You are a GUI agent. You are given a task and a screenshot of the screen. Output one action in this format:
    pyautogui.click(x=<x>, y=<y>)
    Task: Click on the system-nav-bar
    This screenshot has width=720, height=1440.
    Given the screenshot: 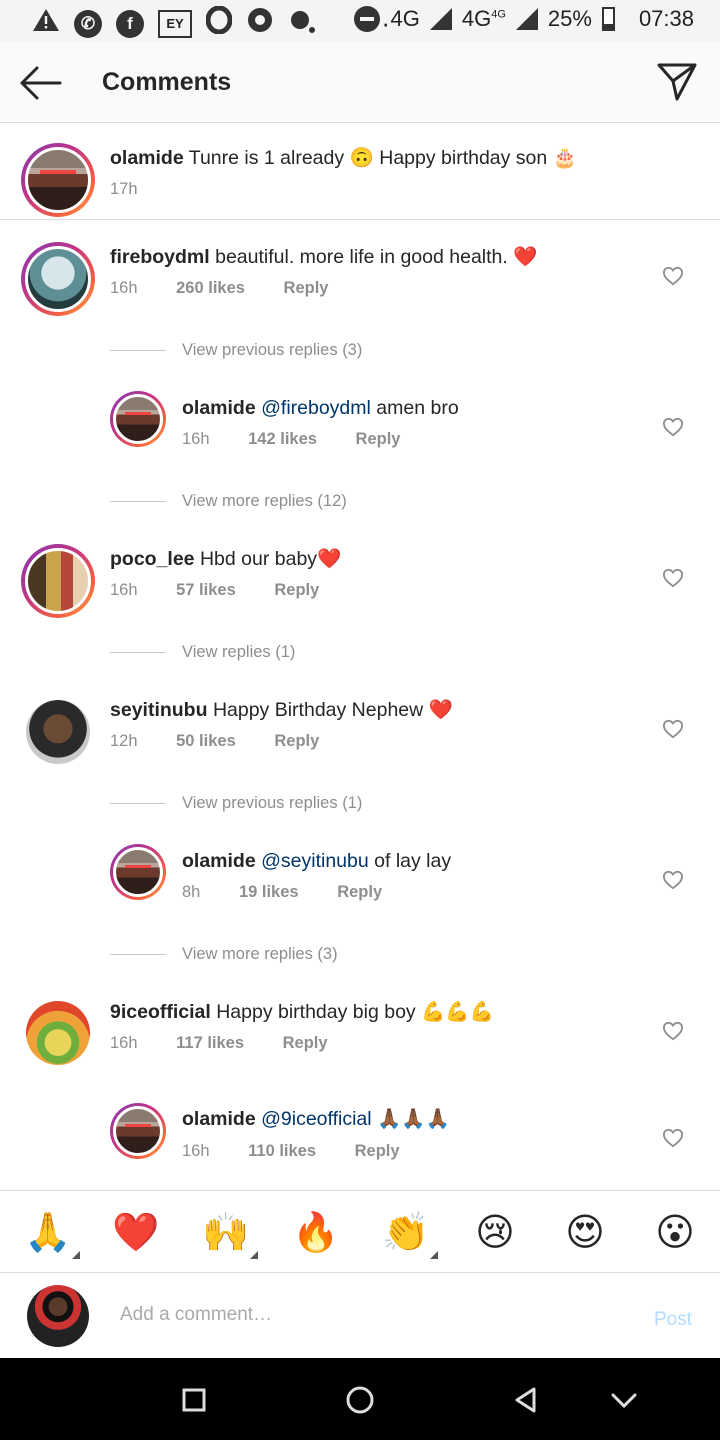 What is the action you would take?
    pyautogui.click(x=360, y=1399)
    